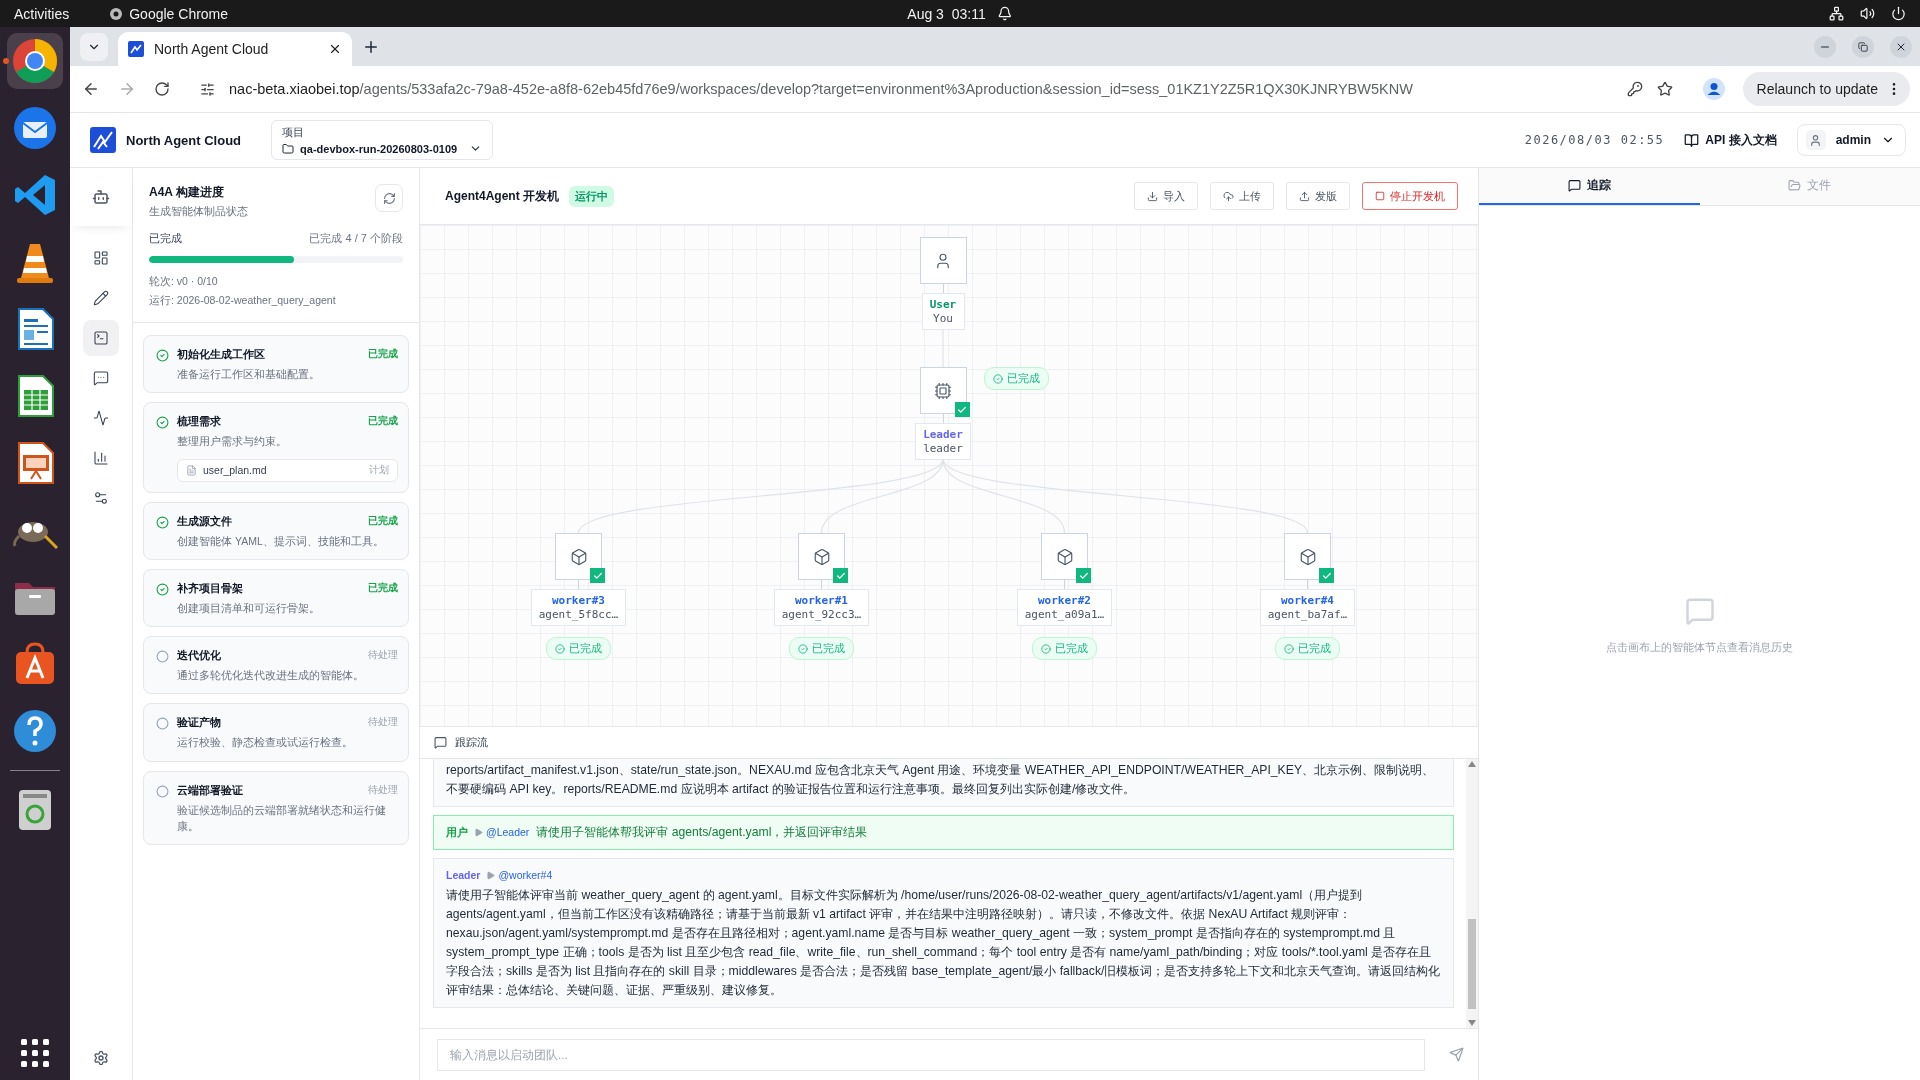 The image size is (1920, 1080). I want to click on panel-tab: 追踪, so click(1589, 186).